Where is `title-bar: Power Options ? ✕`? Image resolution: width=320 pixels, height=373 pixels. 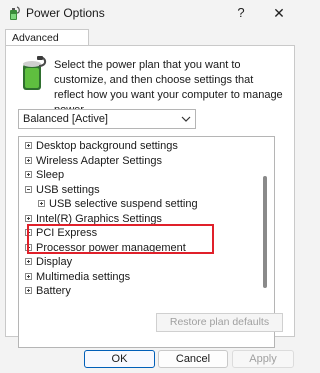 title-bar: Power Options ? ✕ is located at coordinates (150, 13).